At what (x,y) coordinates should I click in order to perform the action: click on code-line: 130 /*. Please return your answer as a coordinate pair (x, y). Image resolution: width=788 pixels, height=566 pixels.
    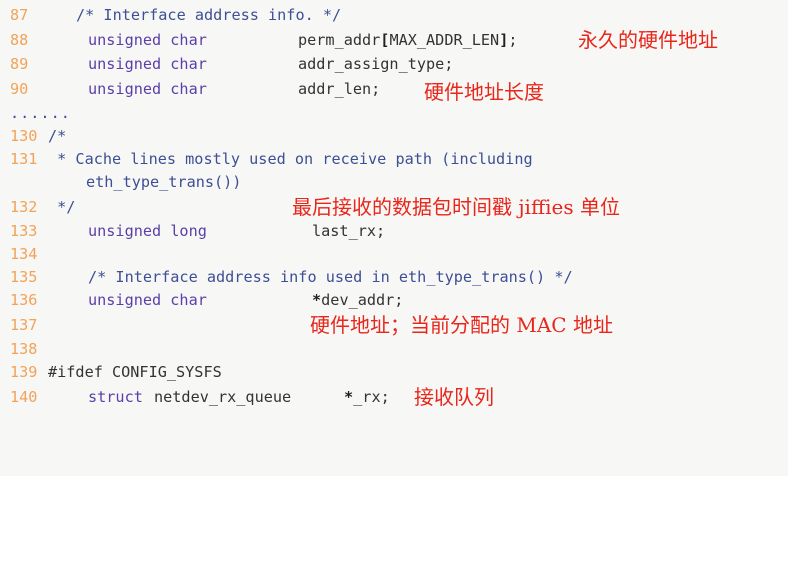
    Looking at the image, I should click on (394, 136).